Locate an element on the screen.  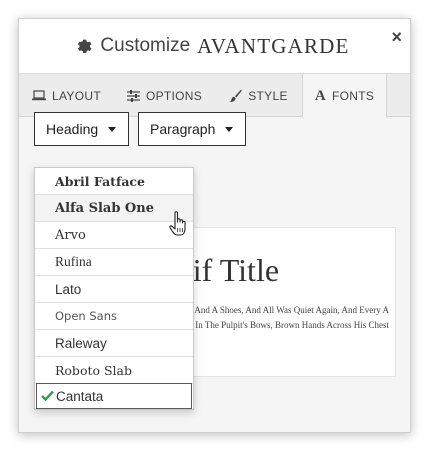
font-icon: A is located at coordinates (320, 95).